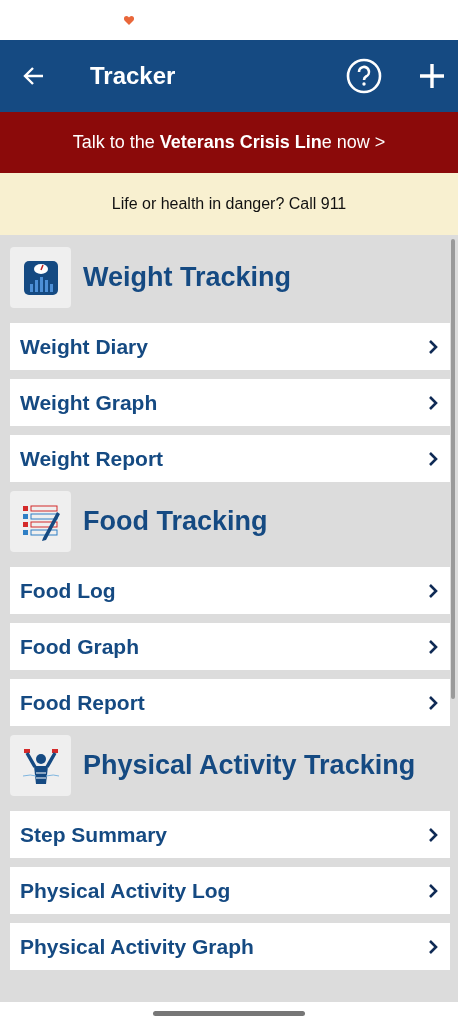 This screenshot has width=458, height=1024. What do you see at coordinates (432, 76) in the screenshot?
I see `add-button` at bounding box center [432, 76].